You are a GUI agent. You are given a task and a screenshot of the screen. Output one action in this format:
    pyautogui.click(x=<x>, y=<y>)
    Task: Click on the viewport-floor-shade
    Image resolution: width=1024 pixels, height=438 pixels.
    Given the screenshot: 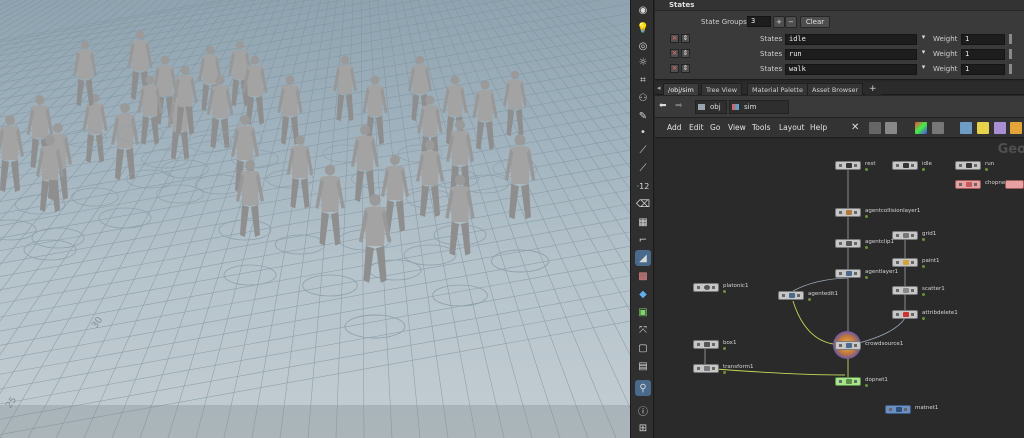 What is the action you would take?
    pyautogui.click(x=315, y=421)
    